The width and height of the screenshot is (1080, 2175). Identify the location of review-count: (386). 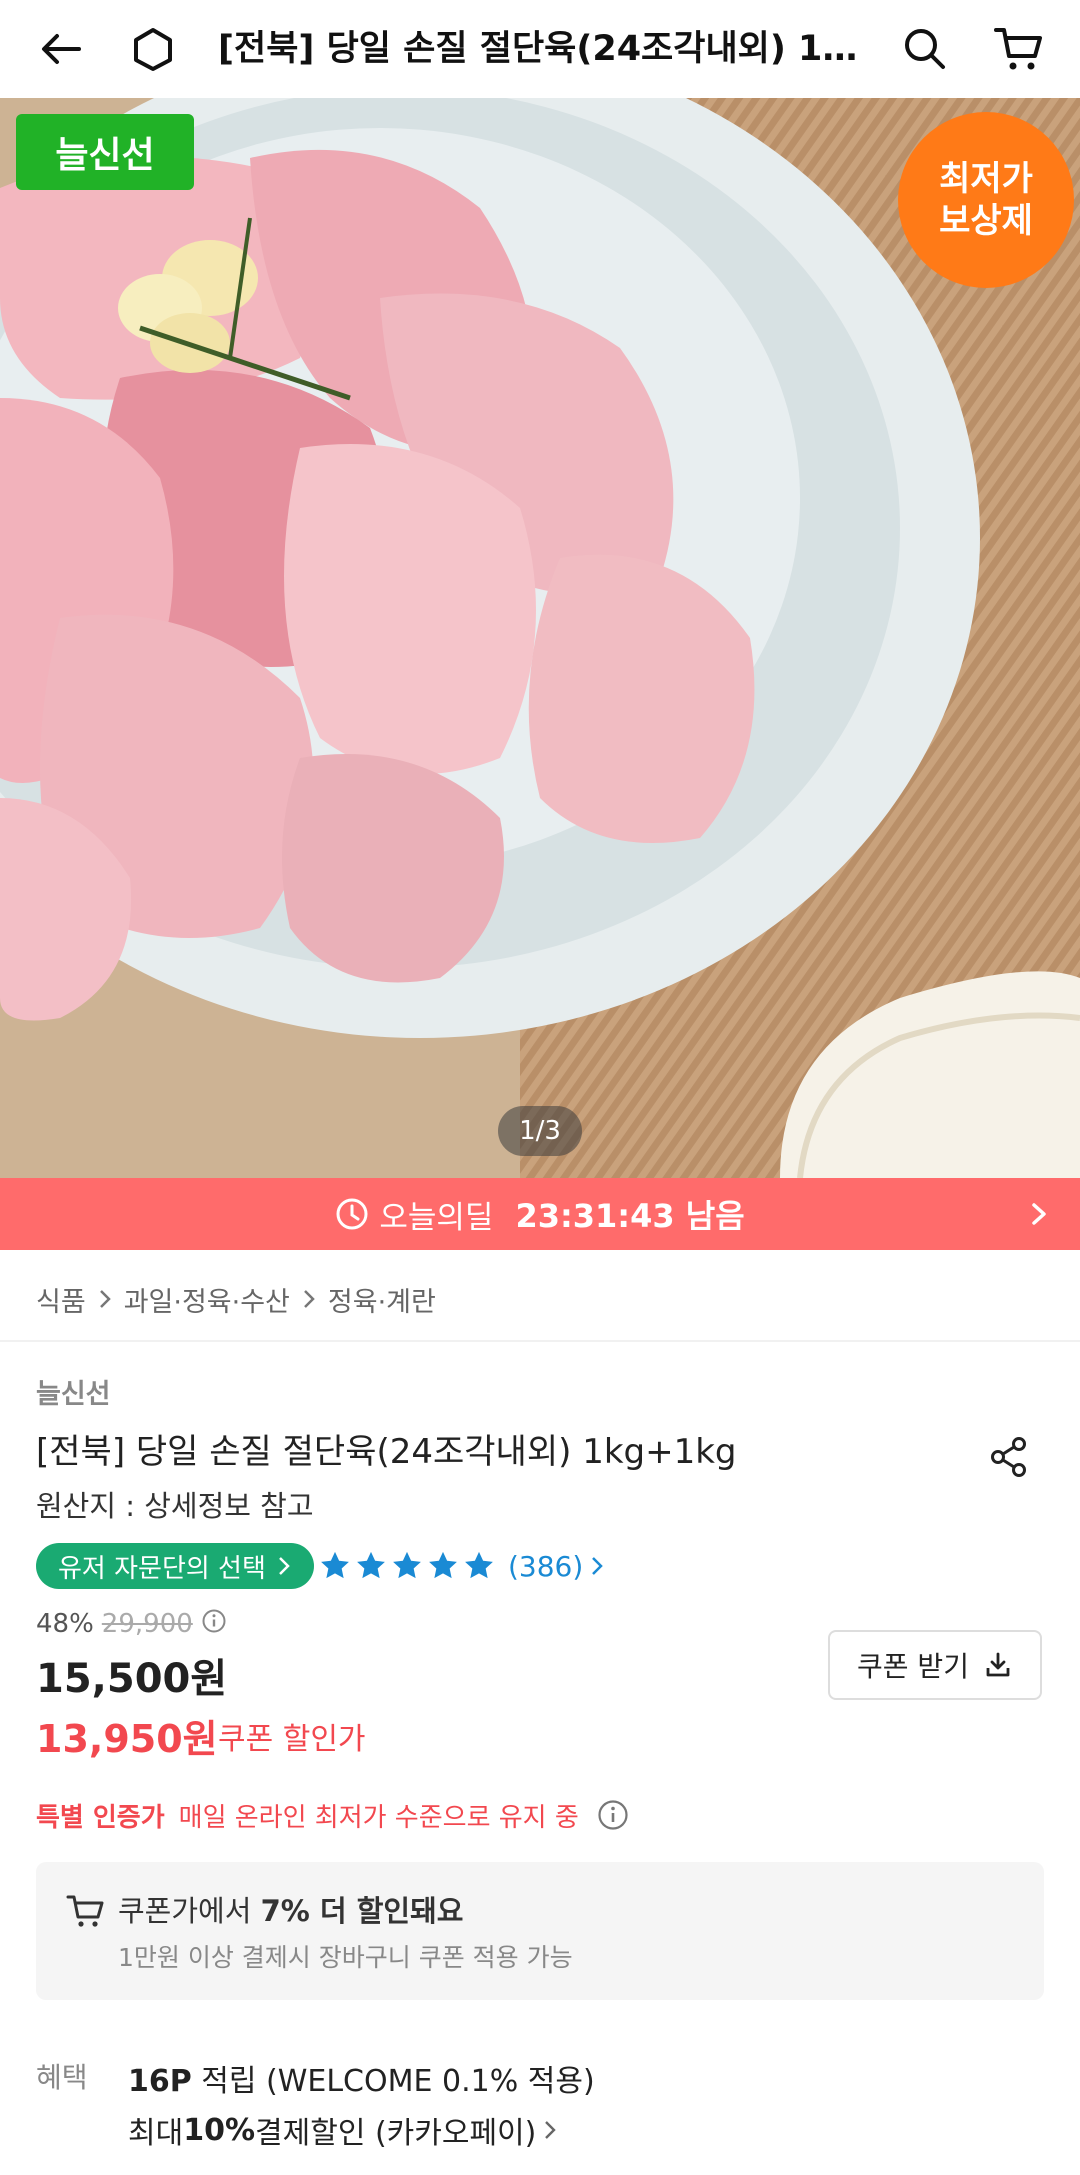
(556, 1566).